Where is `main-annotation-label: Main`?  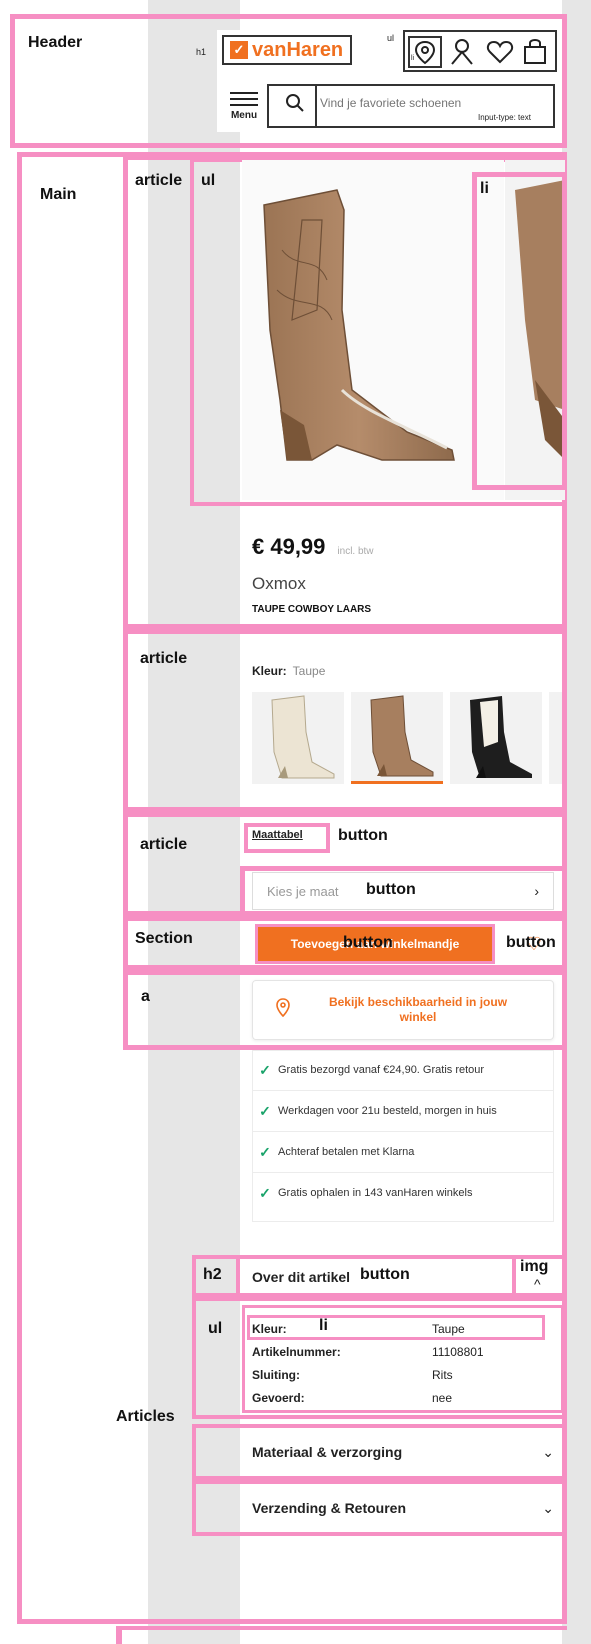 main-annotation-label: Main is located at coordinates (58, 194).